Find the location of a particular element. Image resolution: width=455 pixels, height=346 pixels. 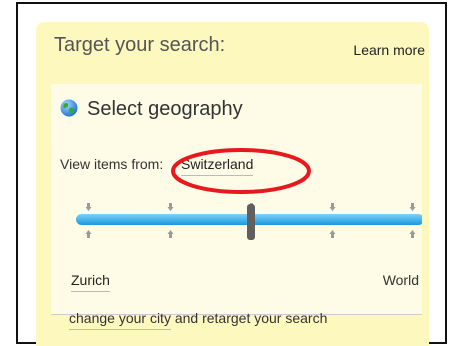

selected-country-link: Switzerland is located at coordinates (217, 166).